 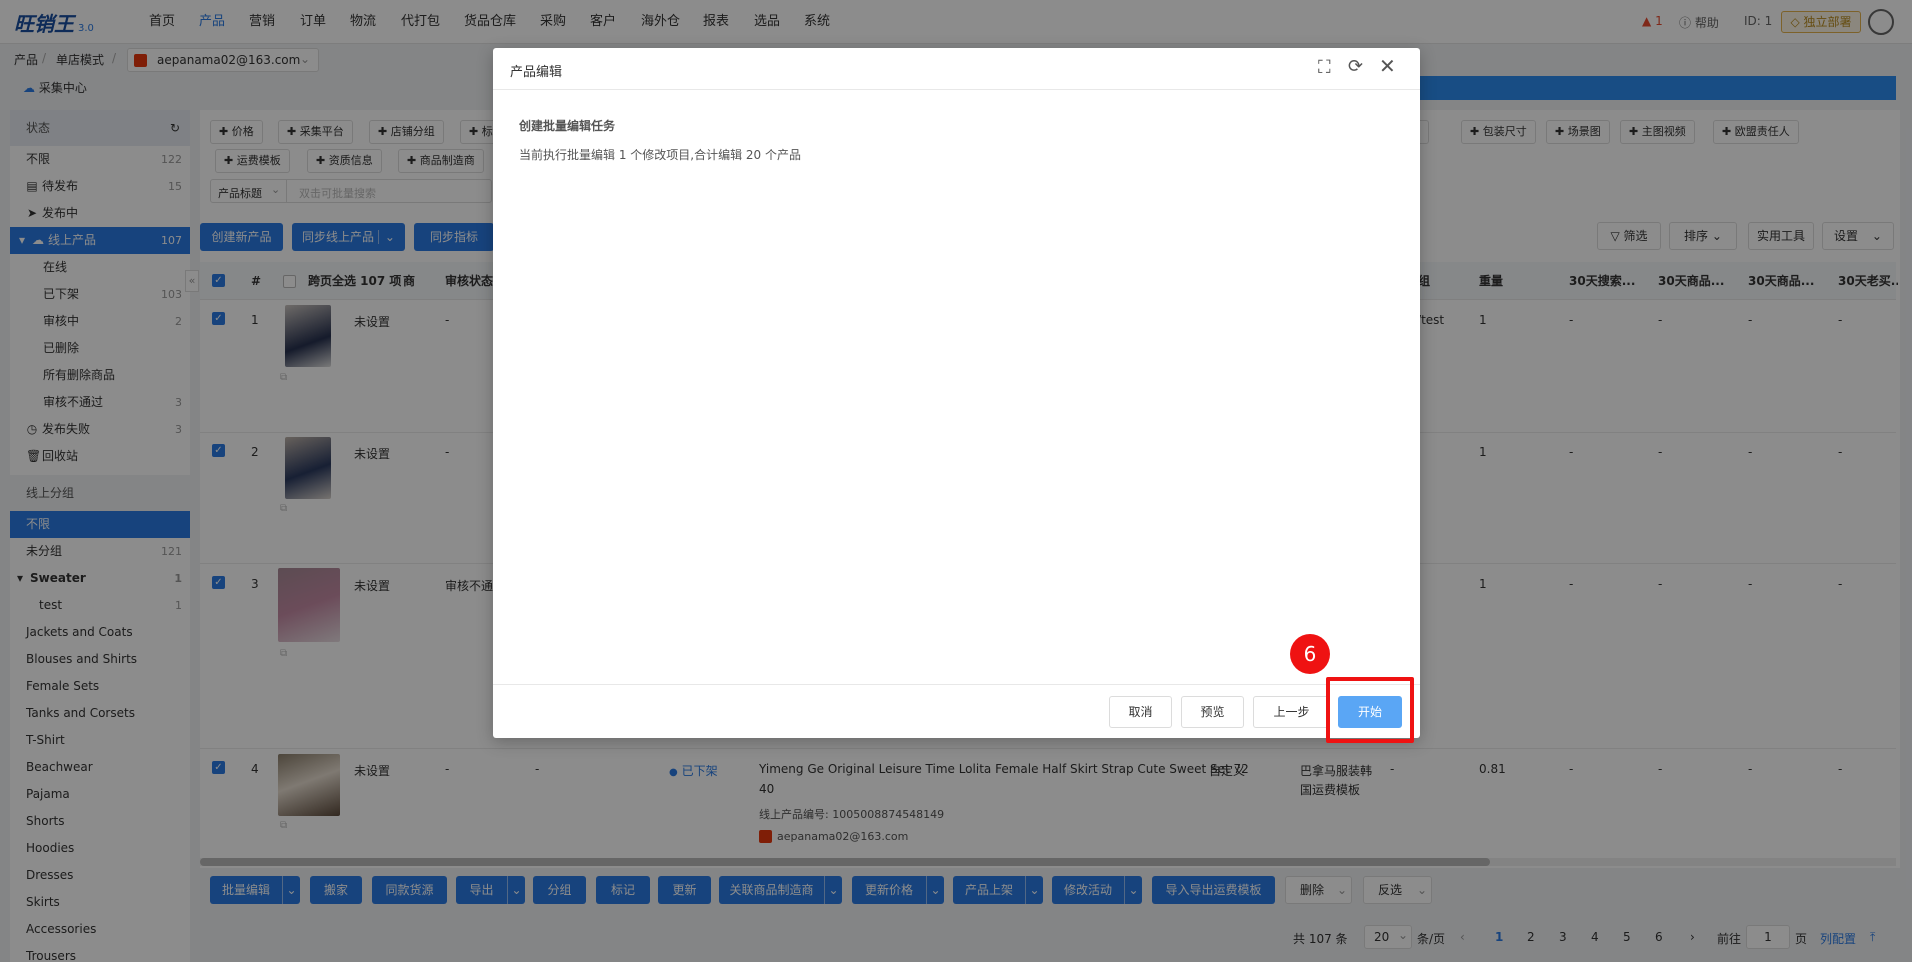 I want to click on fullscreen-icon: ⛶, so click(x=1324, y=67).